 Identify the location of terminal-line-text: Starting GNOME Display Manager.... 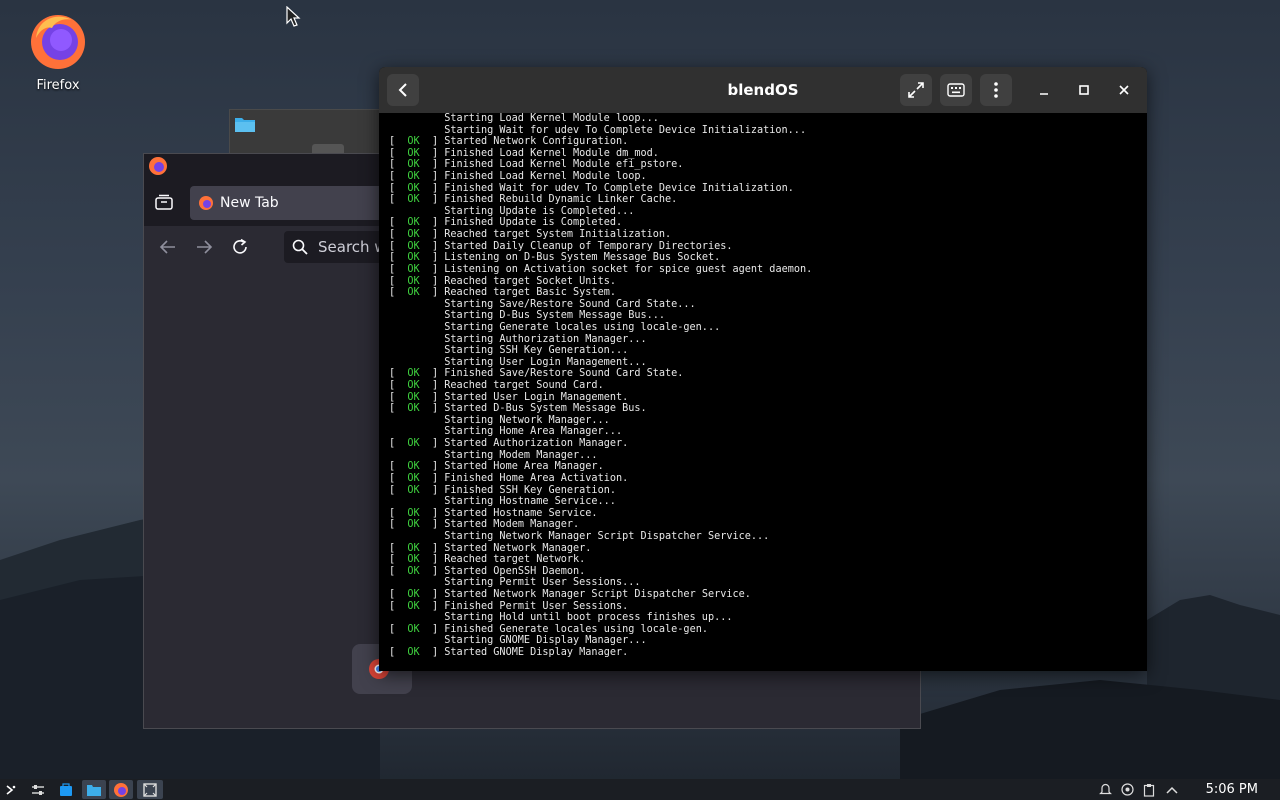
(545, 641).